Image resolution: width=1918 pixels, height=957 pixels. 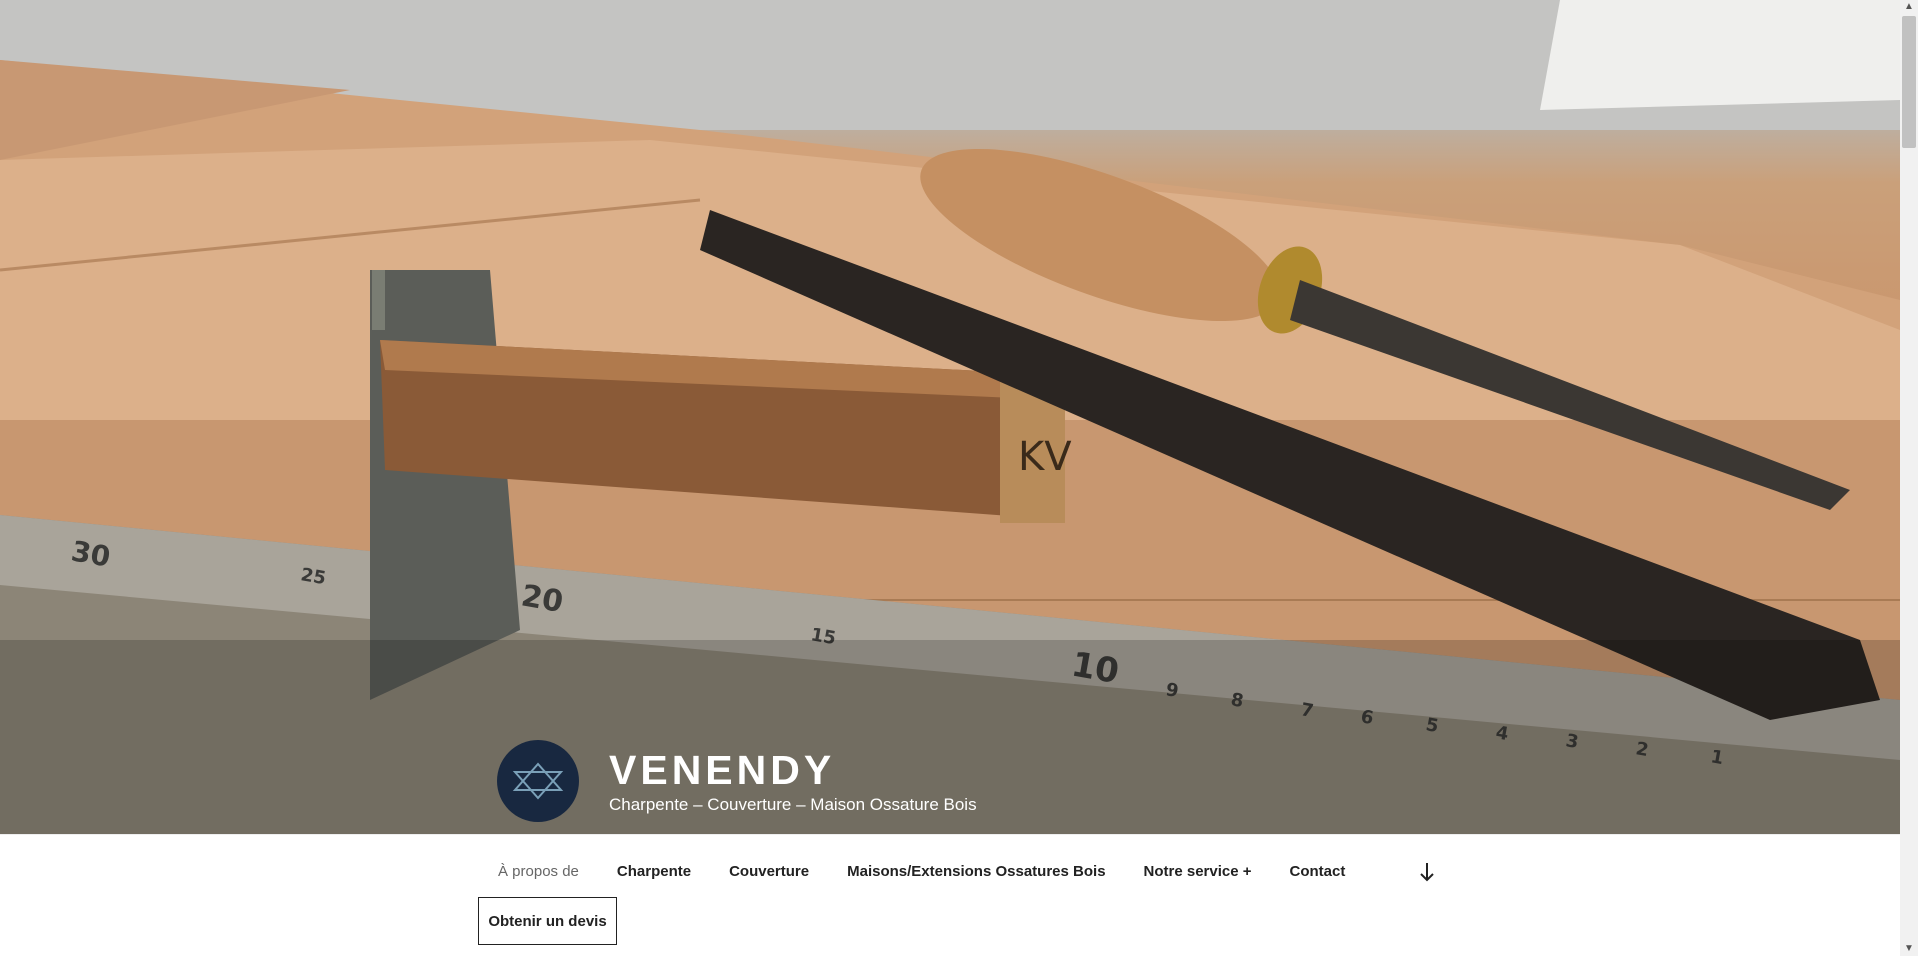 I want to click on nav-item-notre-service: Notre service +, so click(x=1198, y=871).